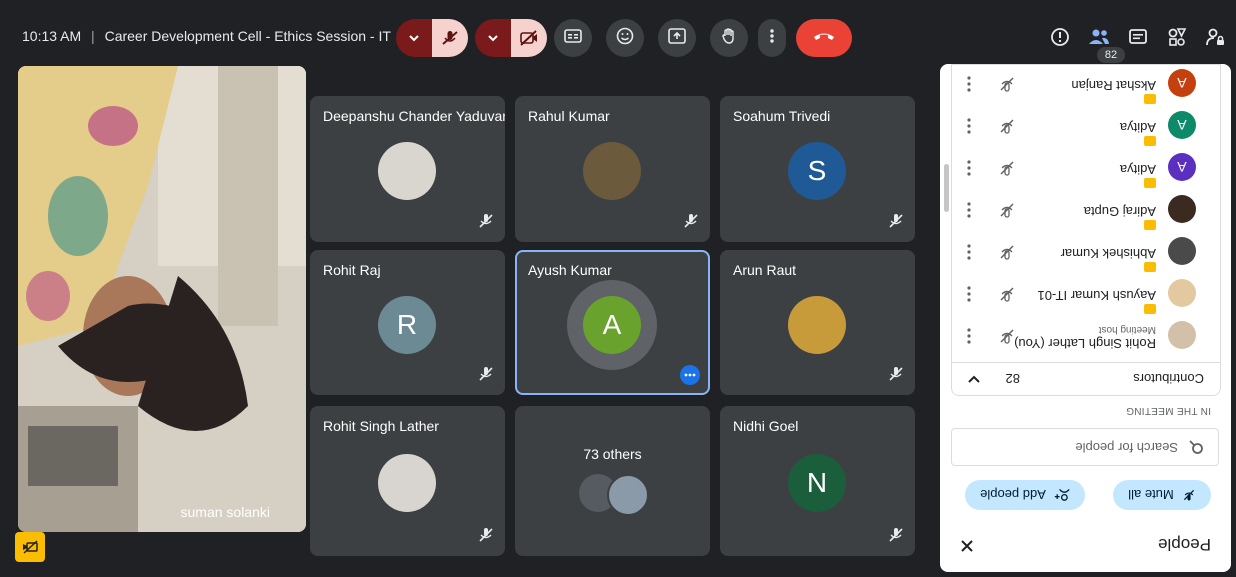 This screenshot has height=577, width=1236. I want to click on participant-tile: Nidhi Goel N, so click(817, 481).